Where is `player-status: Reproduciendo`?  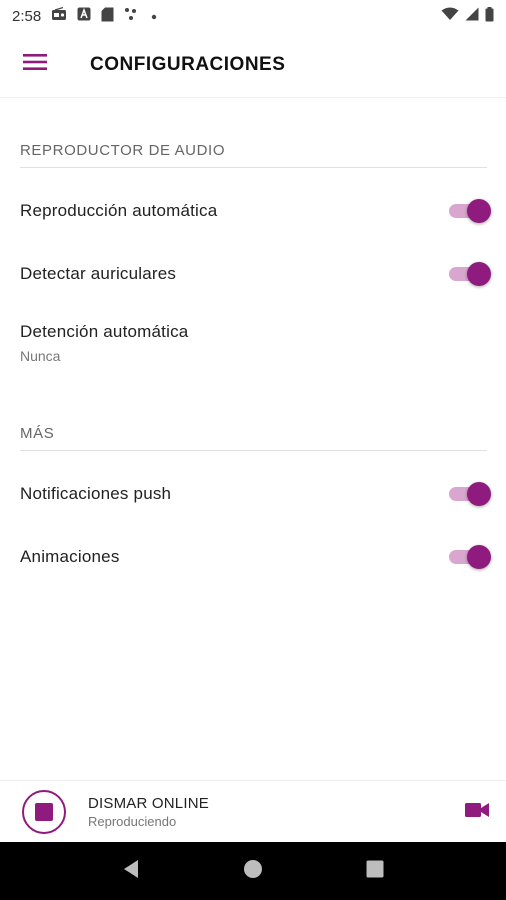 player-status: Reproduciendo is located at coordinates (132, 821).